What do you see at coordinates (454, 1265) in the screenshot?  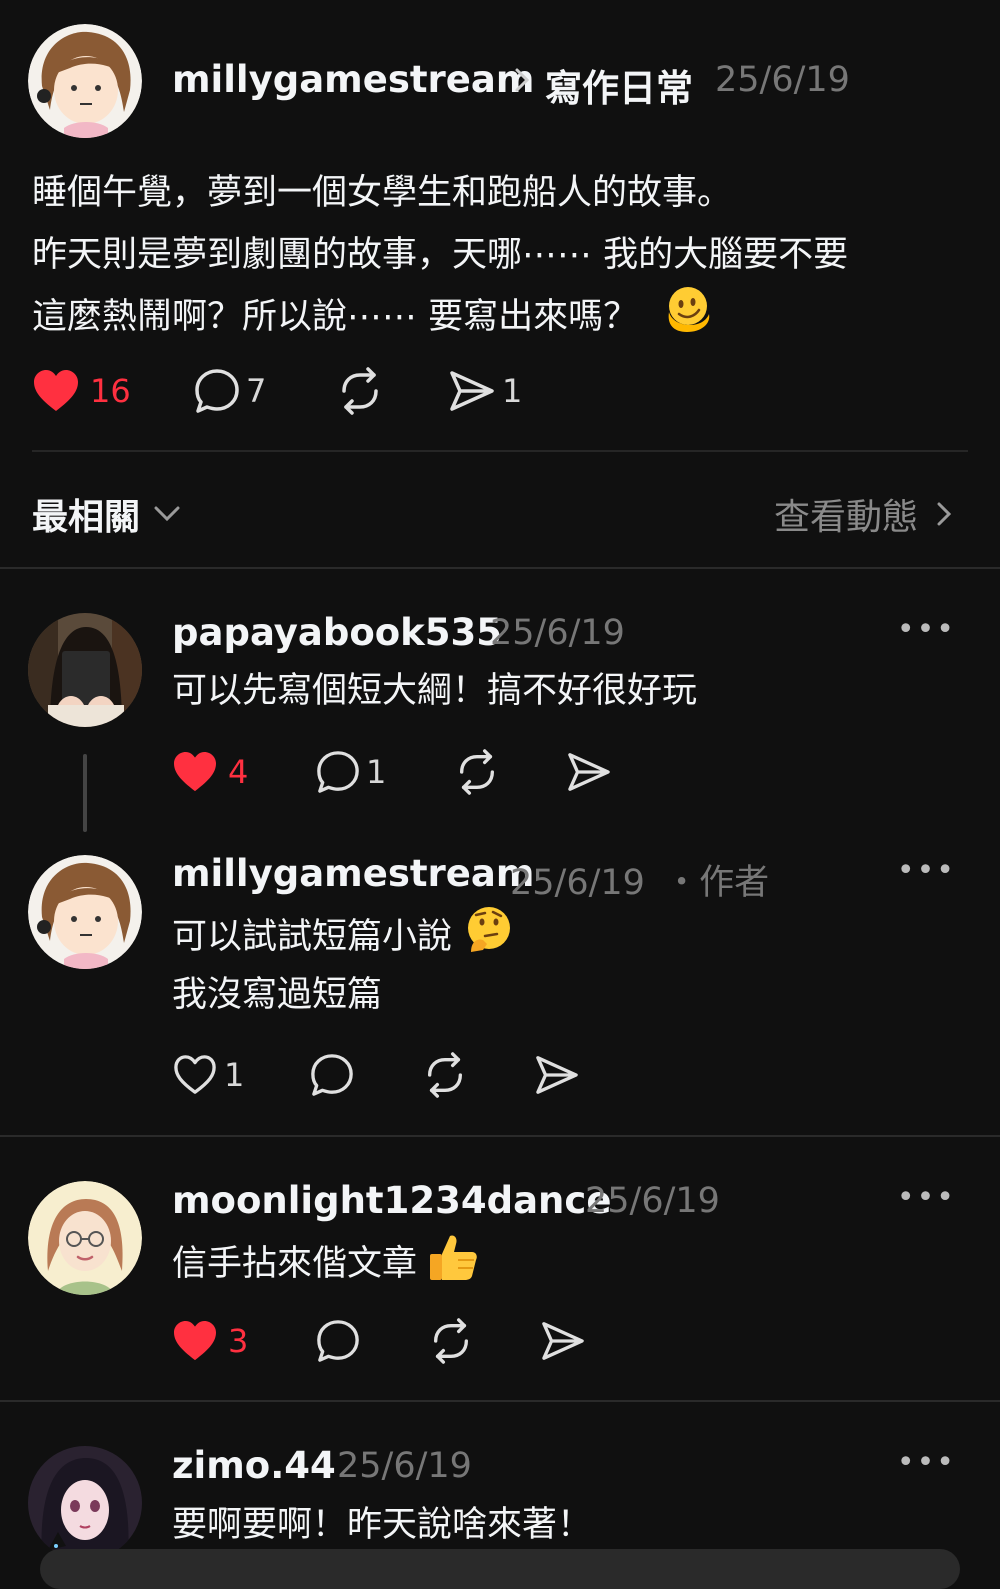 I see `thumbs-up-emoji` at bounding box center [454, 1265].